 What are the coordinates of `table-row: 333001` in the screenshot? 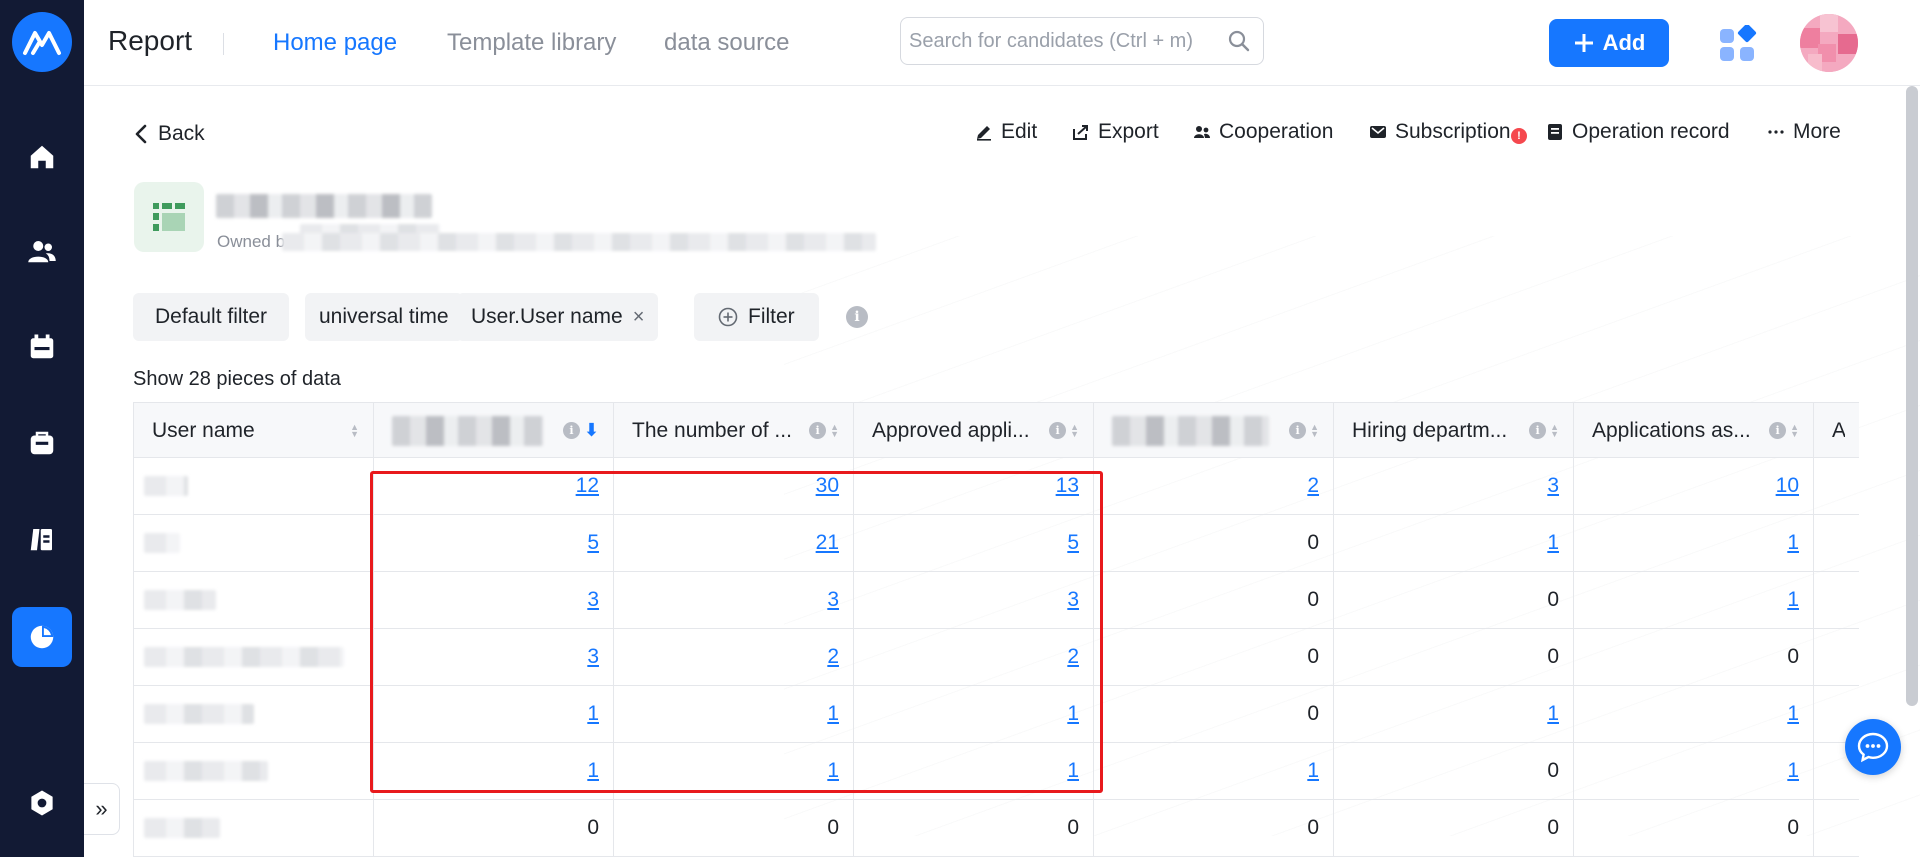 It's located at (996, 600).